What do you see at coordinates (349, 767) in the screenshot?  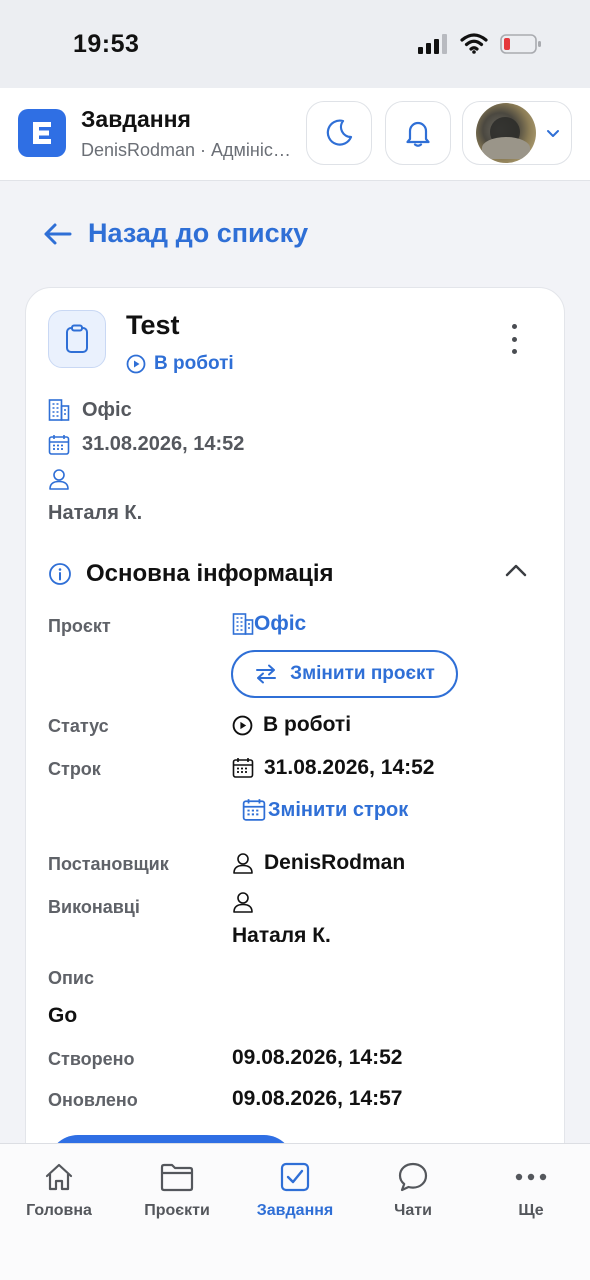 I see `deadline-value: 31.08.2026, 14:52` at bounding box center [349, 767].